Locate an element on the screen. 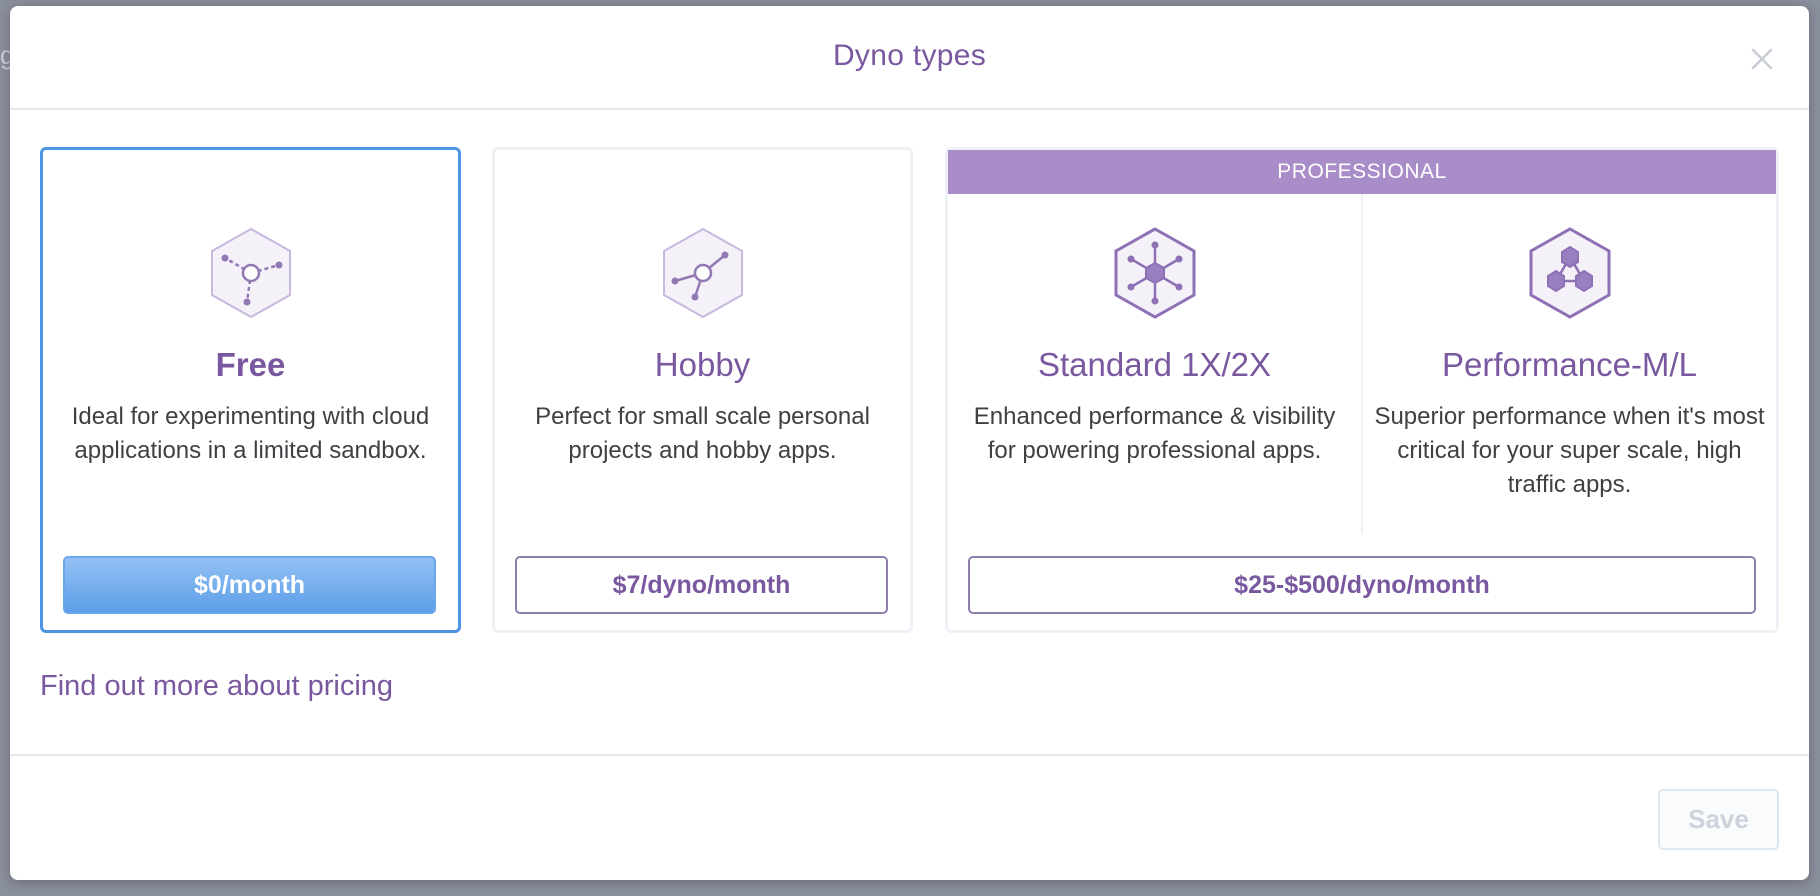 The height and width of the screenshot is (896, 1820). modal-title: Dyno types is located at coordinates (909, 55).